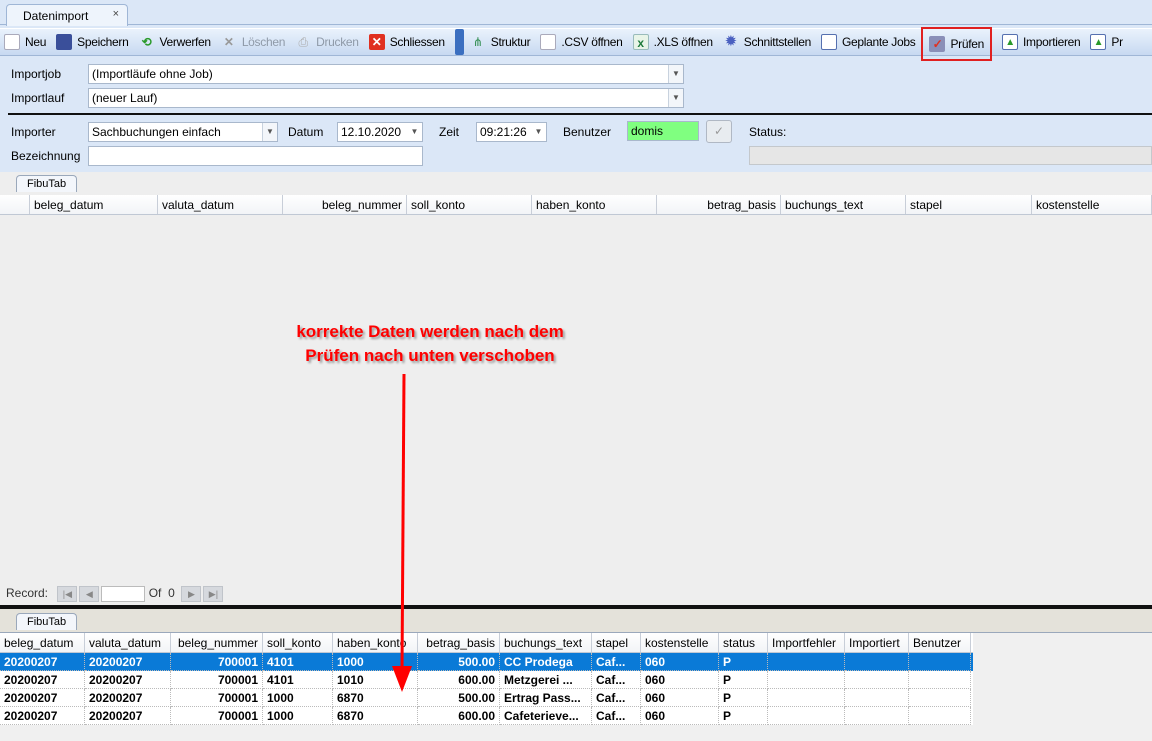 The width and height of the screenshot is (1152, 741). Describe the element at coordinates (672, 42) in the screenshot. I see `open-xls-button: x .XLS öffnen` at that location.